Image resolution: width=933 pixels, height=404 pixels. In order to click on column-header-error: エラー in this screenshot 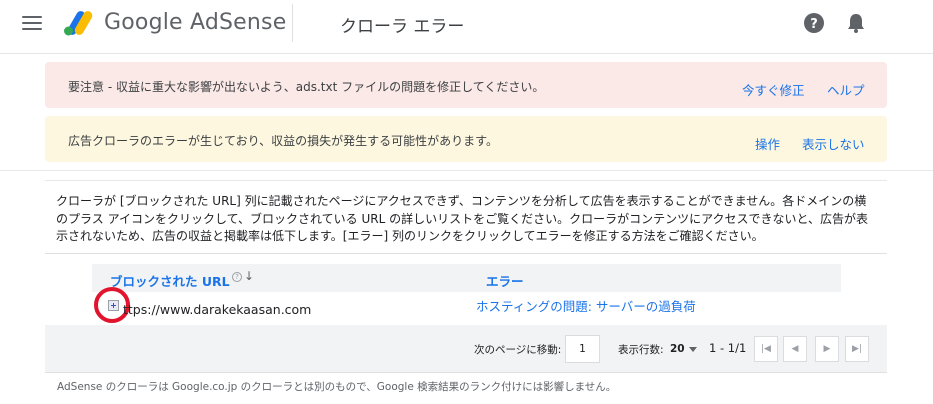, I will do `click(505, 281)`.